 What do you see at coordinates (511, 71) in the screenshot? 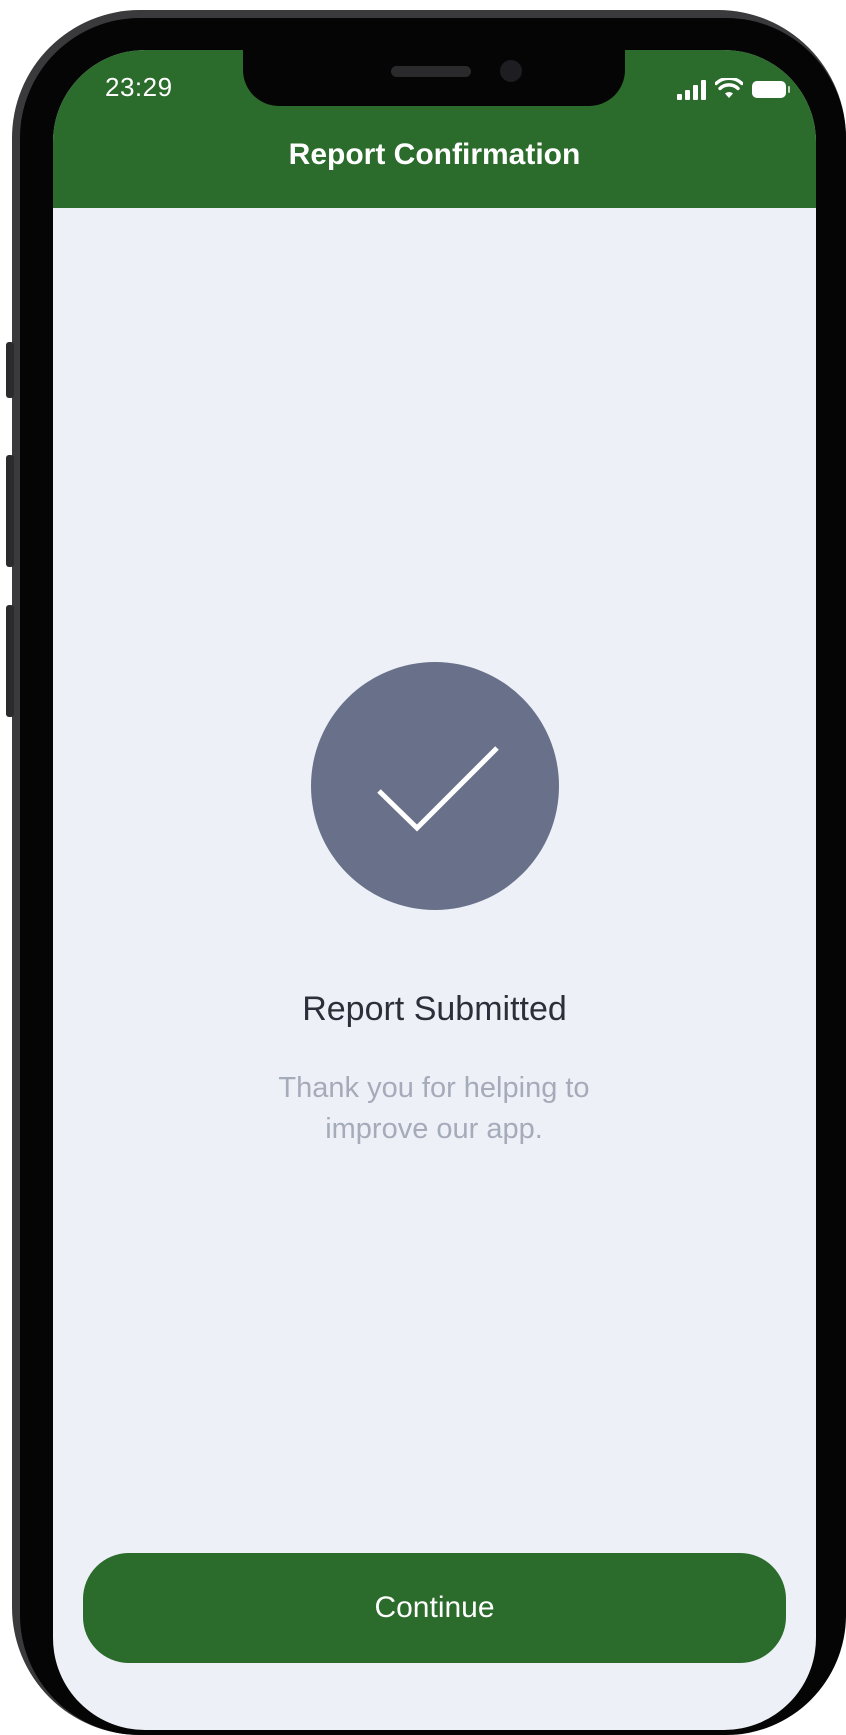
I see `front-camera-icon` at bounding box center [511, 71].